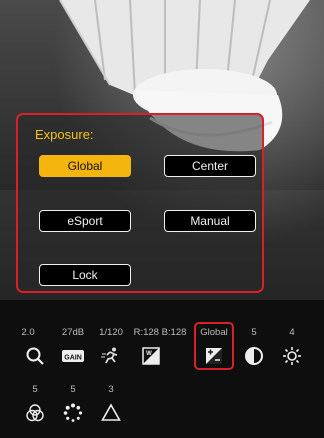 Image resolution: width=324 pixels, height=438 pixels. Describe the element at coordinates (111, 413) in the screenshot. I see `sharpness-icon` at that location.